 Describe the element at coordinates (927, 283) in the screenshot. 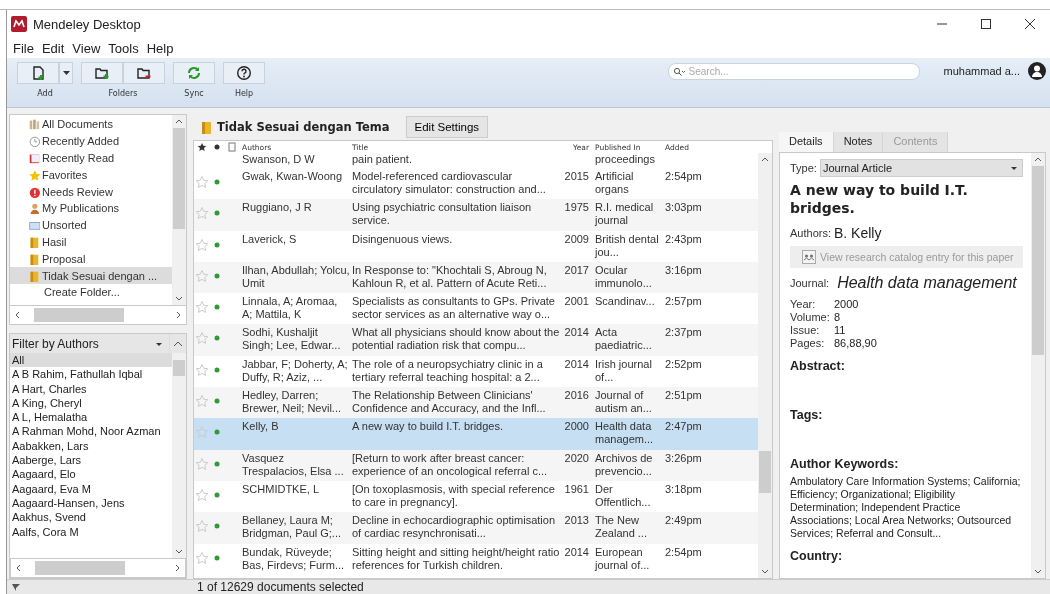

I see `journal-name: Health data management` at that location.